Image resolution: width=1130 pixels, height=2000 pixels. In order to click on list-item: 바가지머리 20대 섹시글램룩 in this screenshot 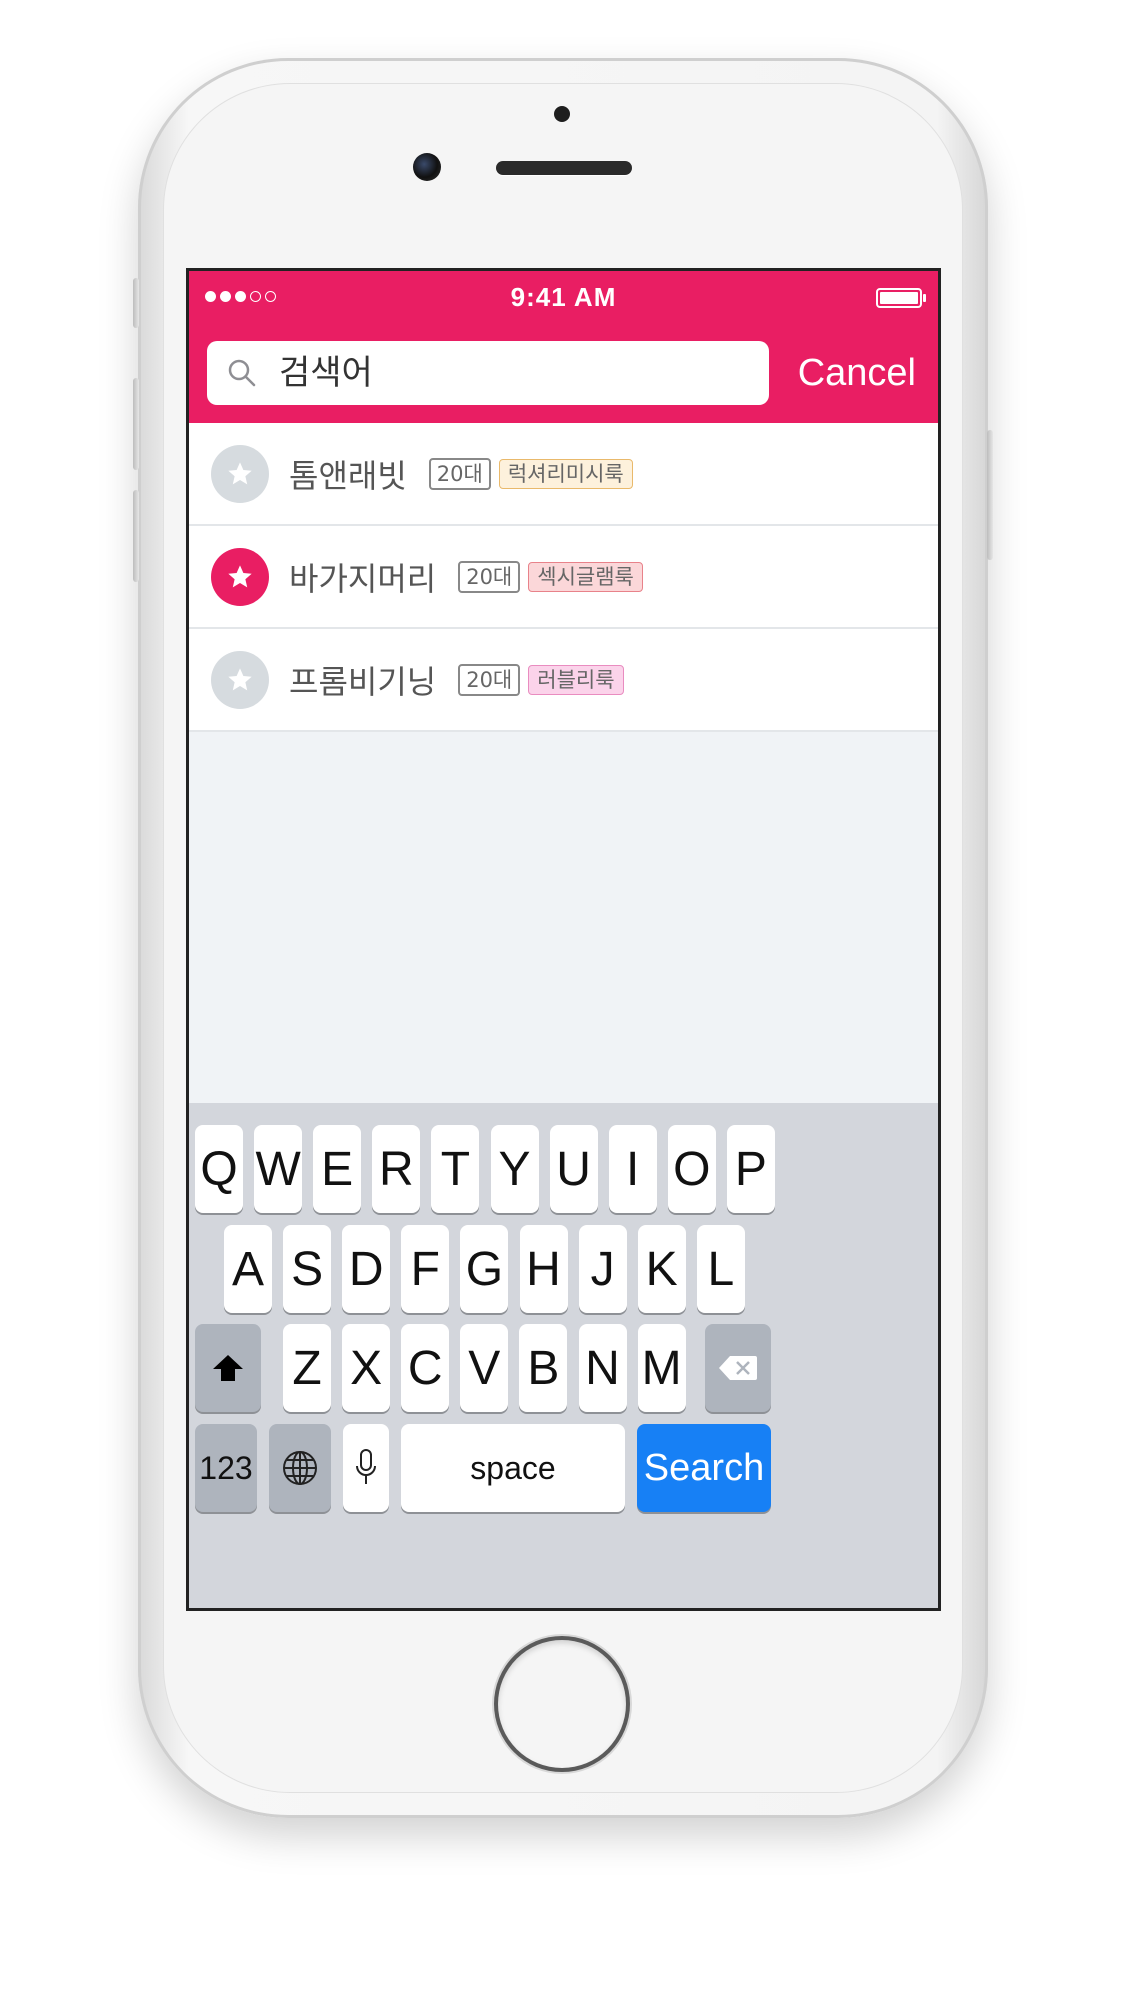, I will do `click(563, 577)`.